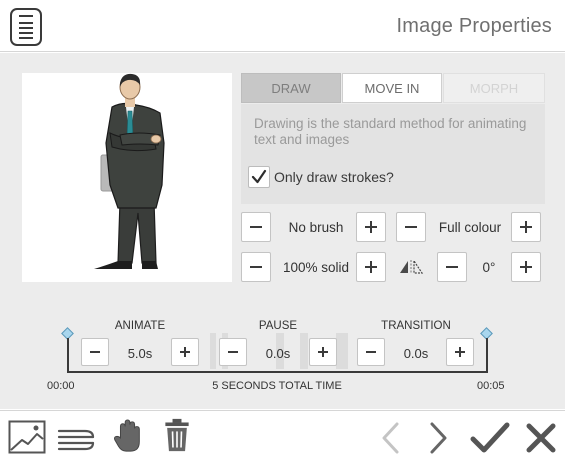  I want to click on brush-value: No brush, so click(316, 227).